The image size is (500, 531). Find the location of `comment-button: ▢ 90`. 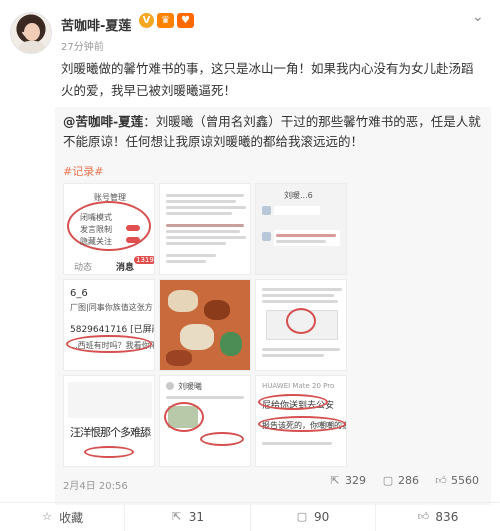

comment-button: ▢ 90 is located at coordinates (313, 517).